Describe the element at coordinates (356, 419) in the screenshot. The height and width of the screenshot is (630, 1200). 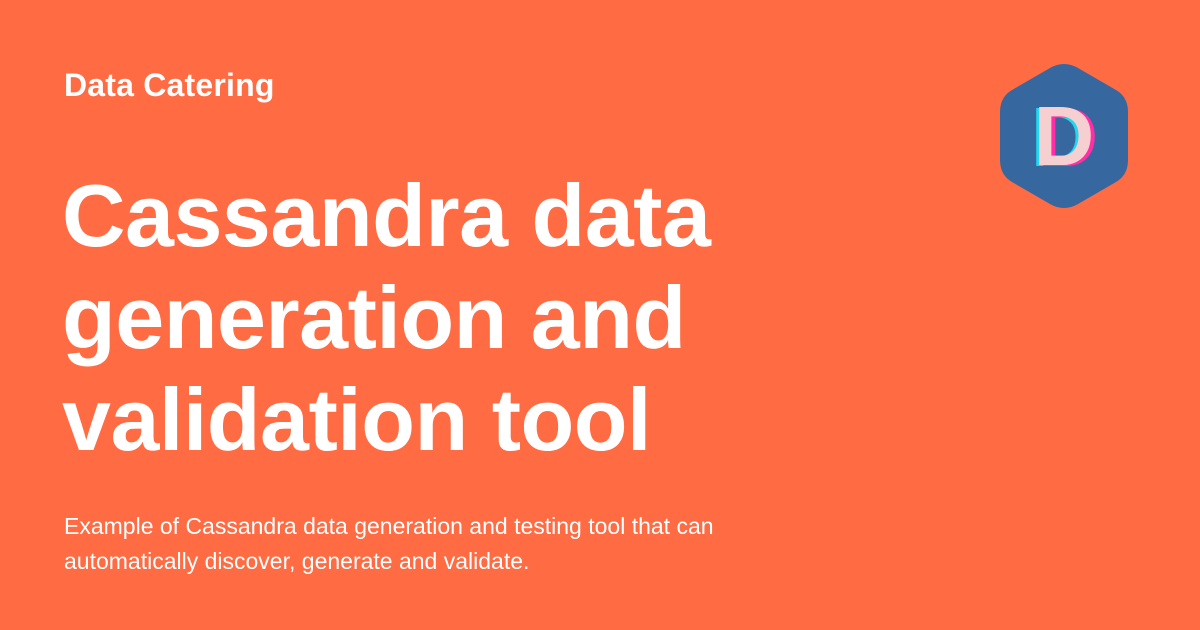
I see `page-title-line-3: validation tool` at that location.